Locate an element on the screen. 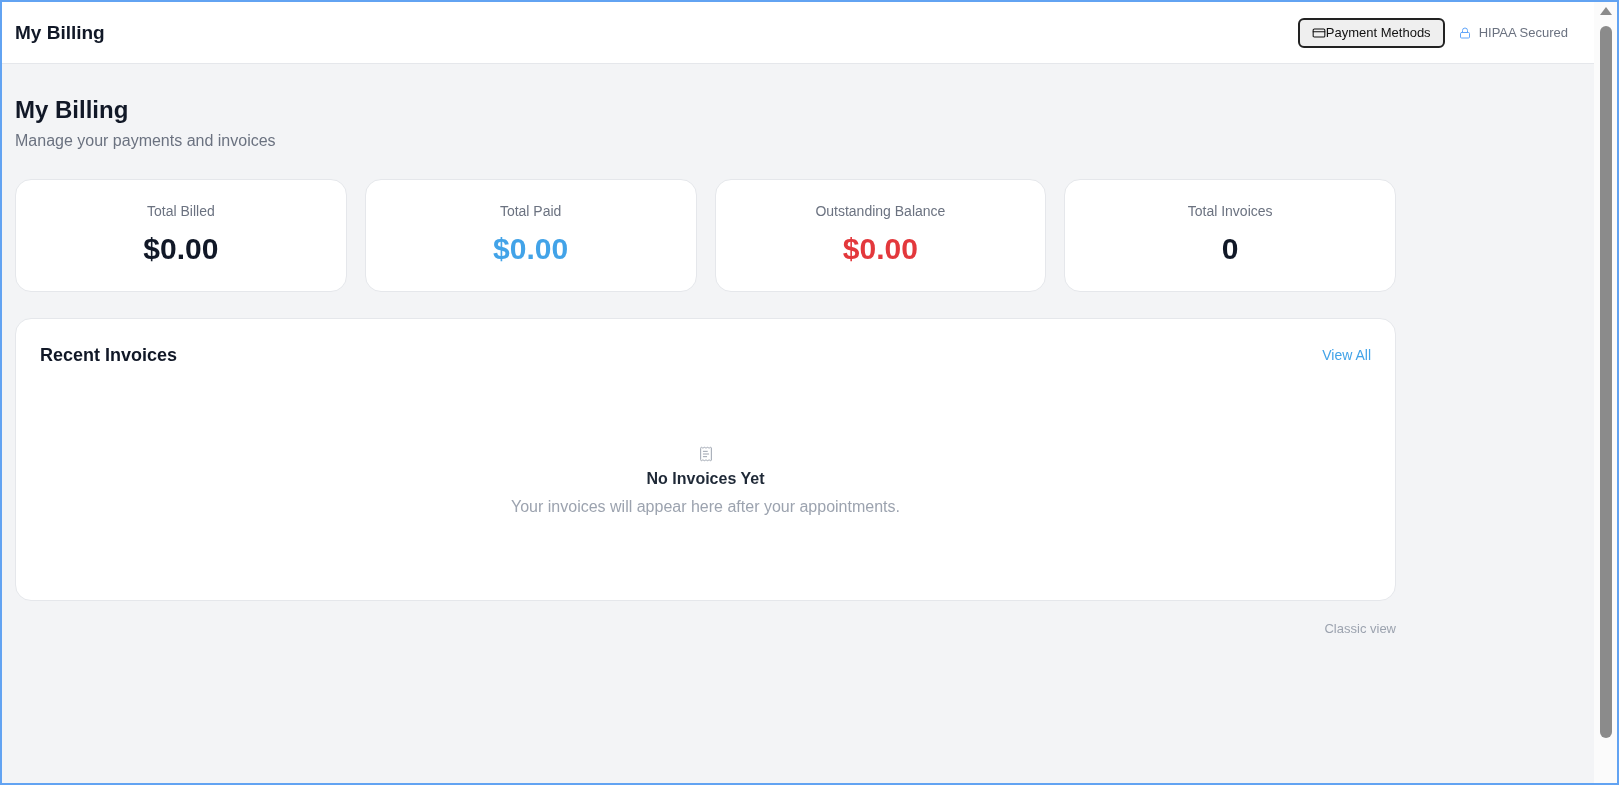  view-all-link: View All is located at coordinates (1346, 355).